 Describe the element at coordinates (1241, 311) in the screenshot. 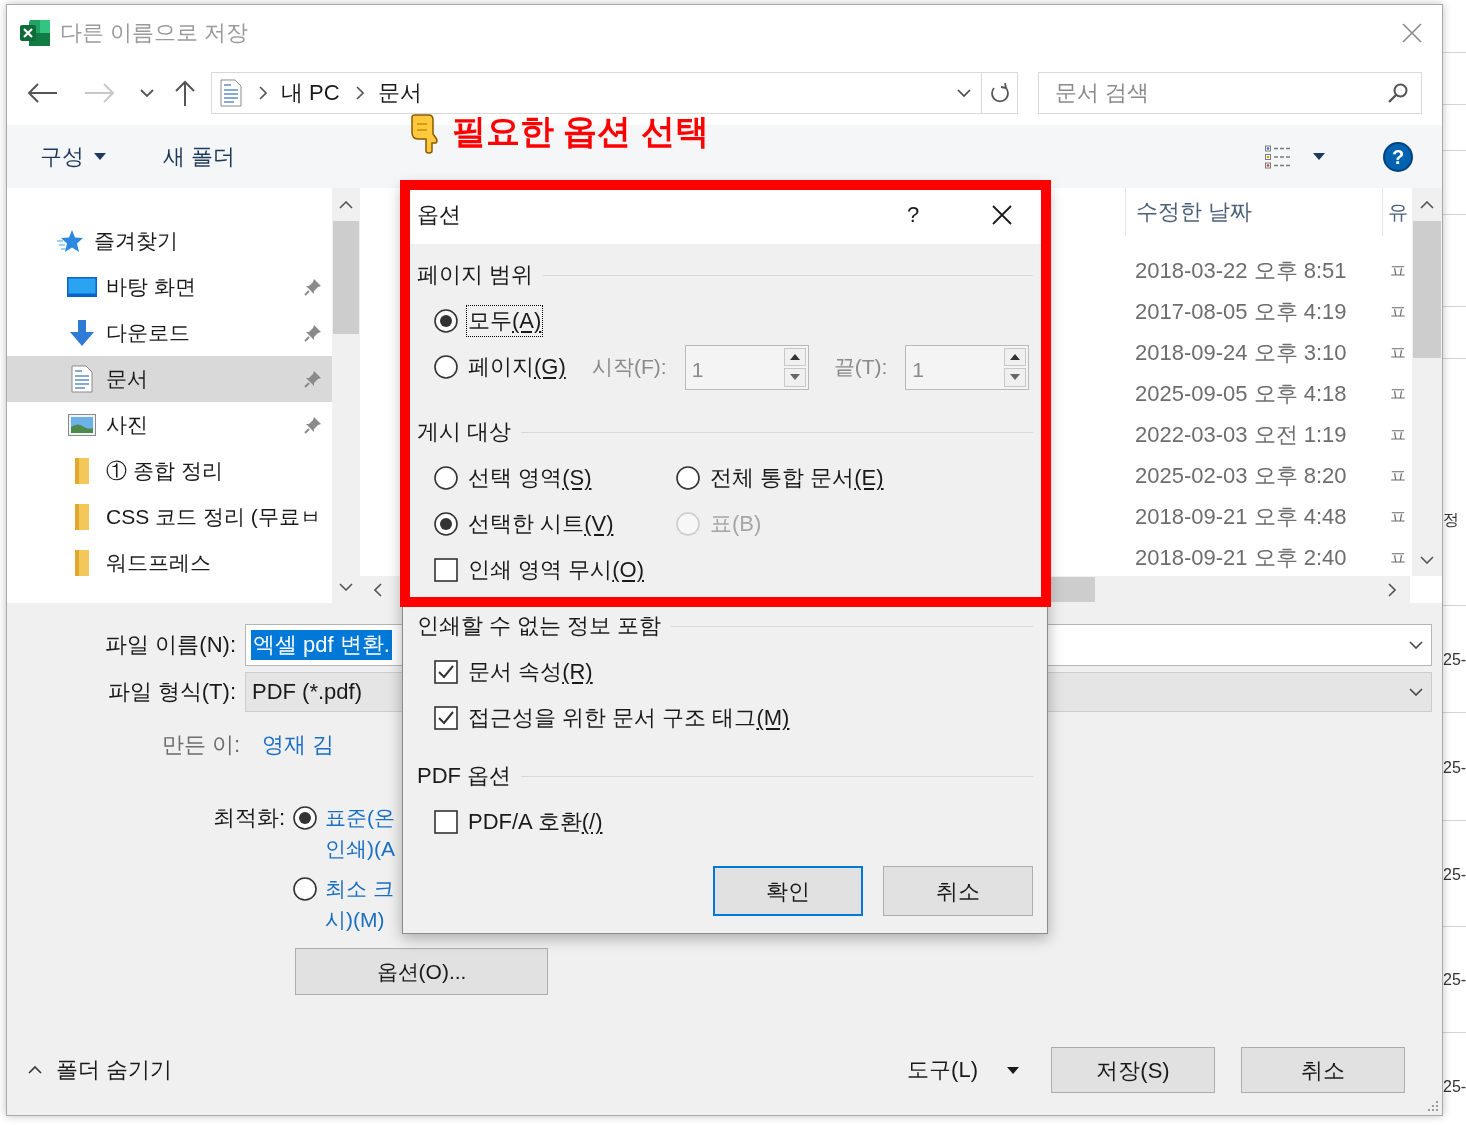

I see `table-cell-text: 2017-08-05 오후 4:19` at that location.